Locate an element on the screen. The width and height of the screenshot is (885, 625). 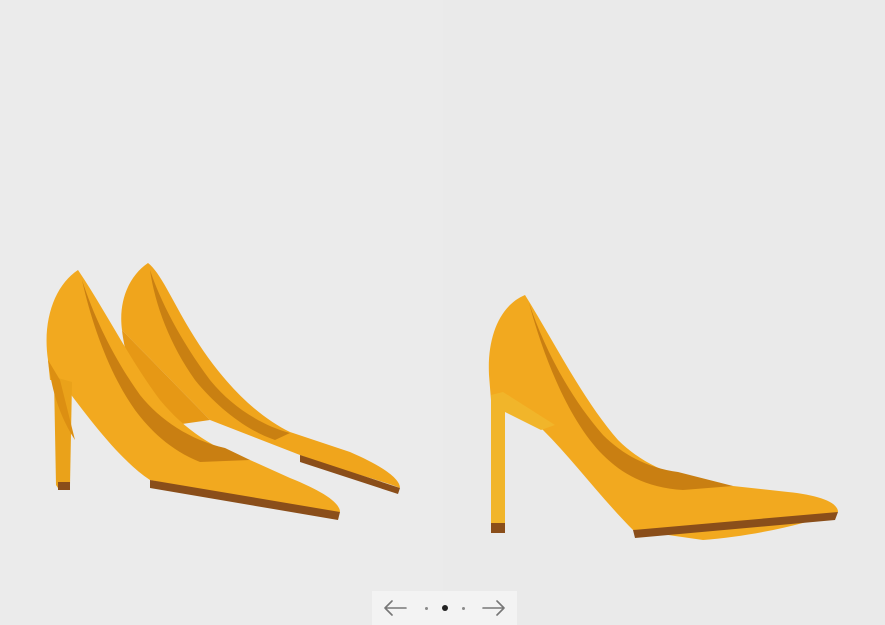
previous-image-button is located at coordinates (395, 608).